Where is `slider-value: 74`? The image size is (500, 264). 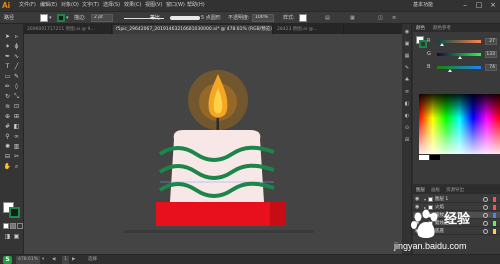 slider-value: 74 is located at coordinates (491, 67).